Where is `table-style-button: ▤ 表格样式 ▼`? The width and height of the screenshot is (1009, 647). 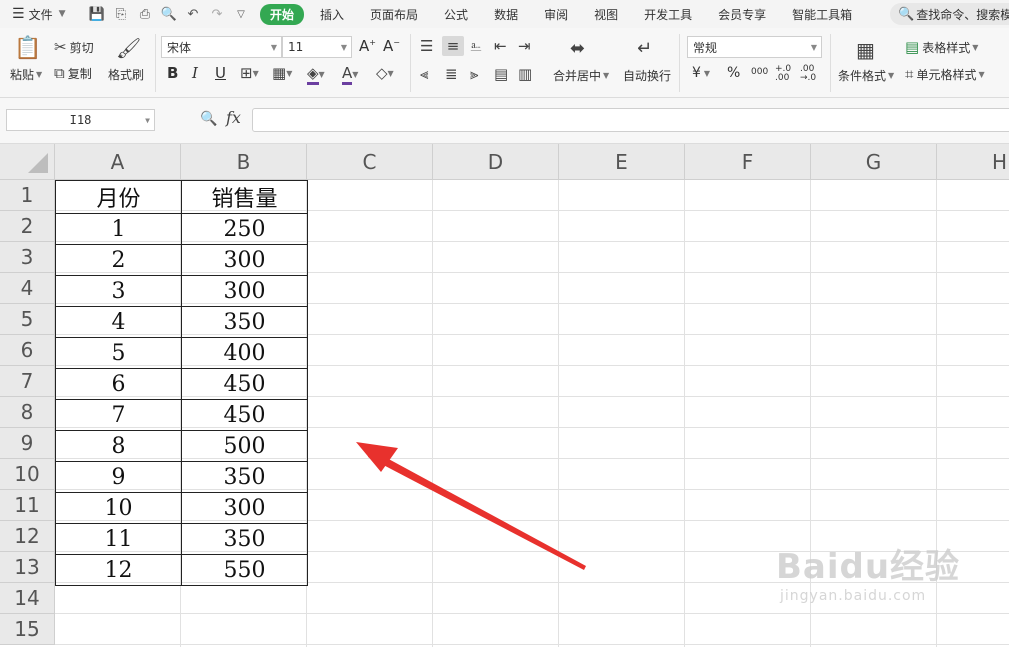 table-style-button: ▤ 表格样式 ▼ is located at coordinates (941, 47).